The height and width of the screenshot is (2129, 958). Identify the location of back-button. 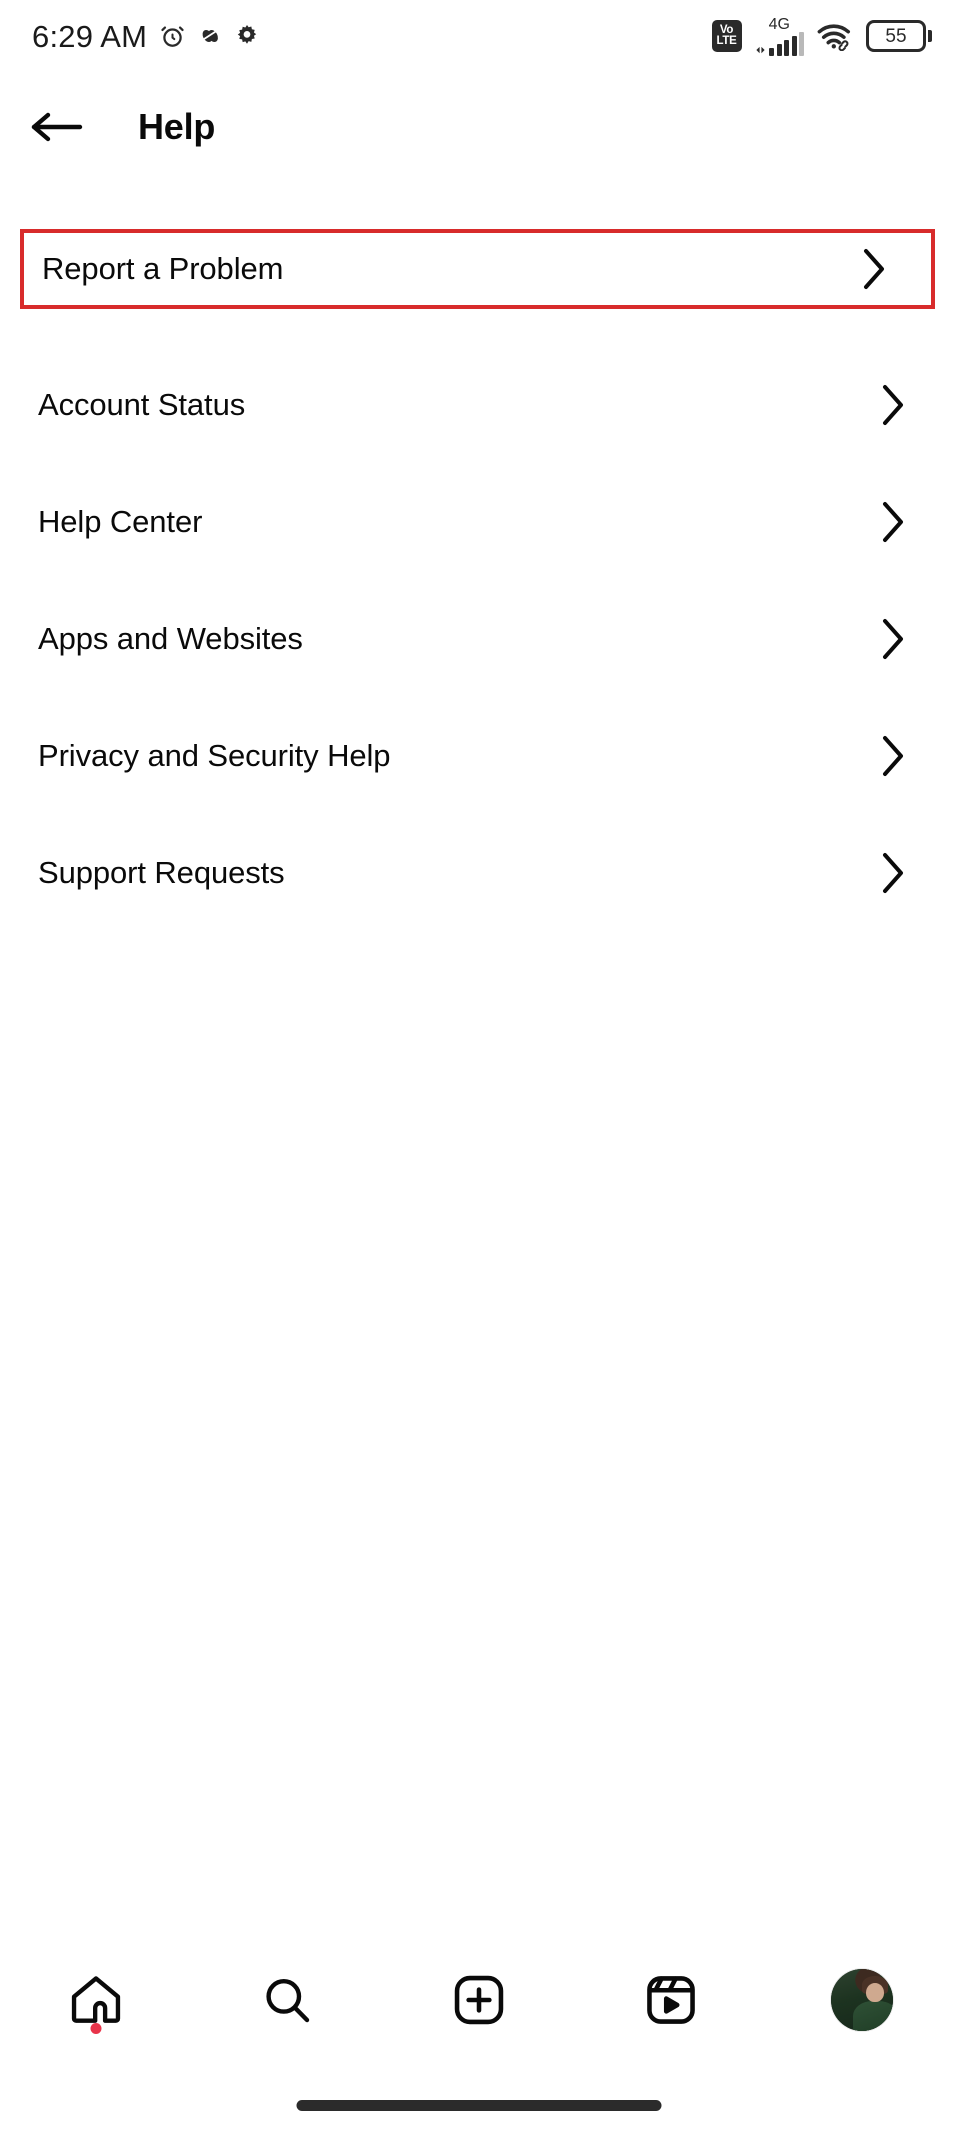
(56, 127).